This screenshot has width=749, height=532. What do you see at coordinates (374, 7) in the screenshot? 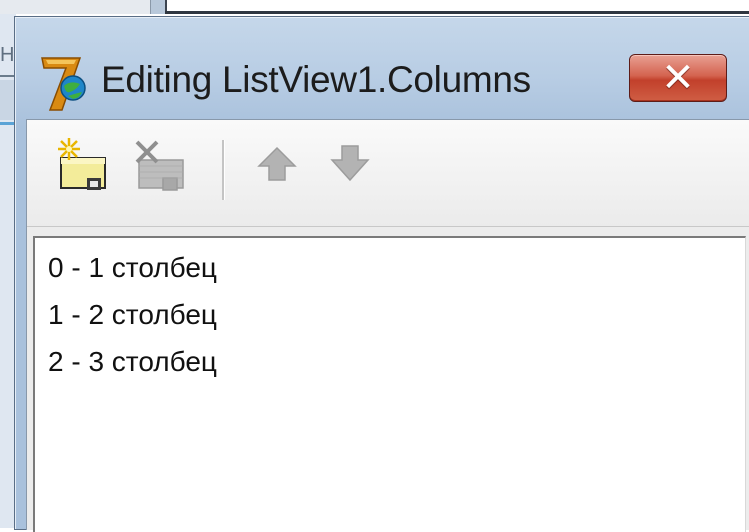
I see `background-toolbar-strip` at bounding box center [374, 7].